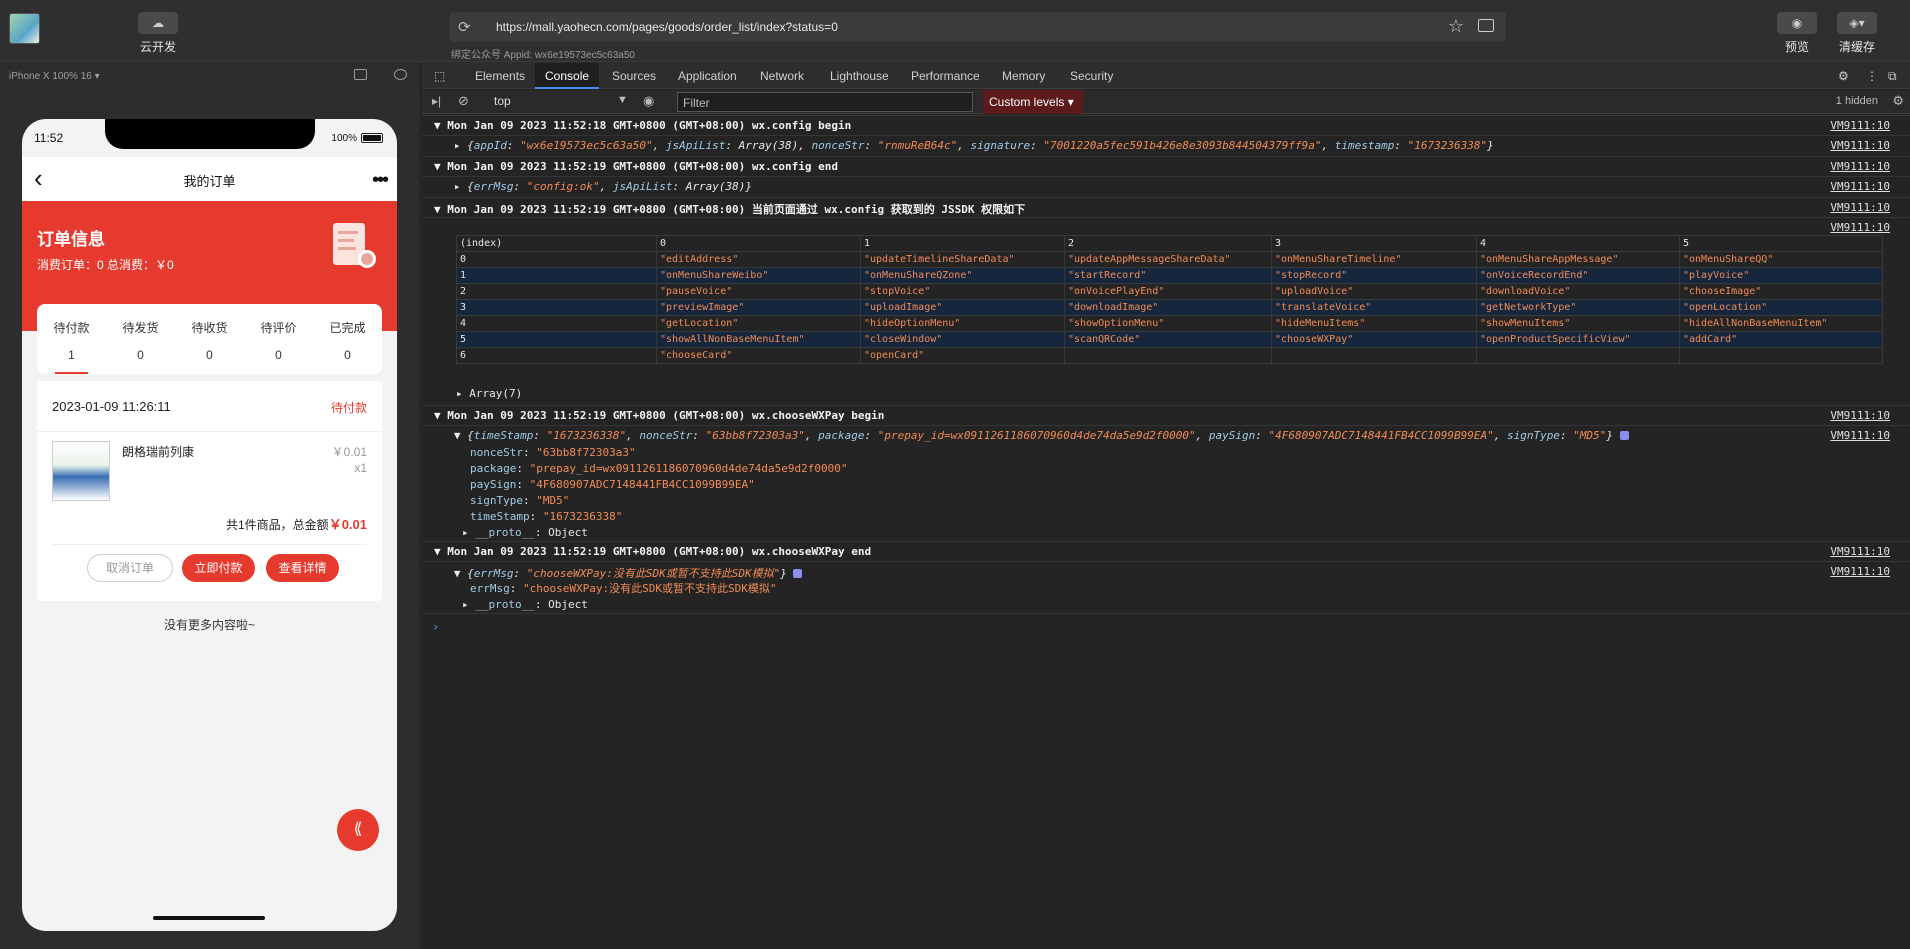 Image resolution: width=1910 pixels, height=949 pixels. I want to click on console-prompt: ›, so click(435, 627).